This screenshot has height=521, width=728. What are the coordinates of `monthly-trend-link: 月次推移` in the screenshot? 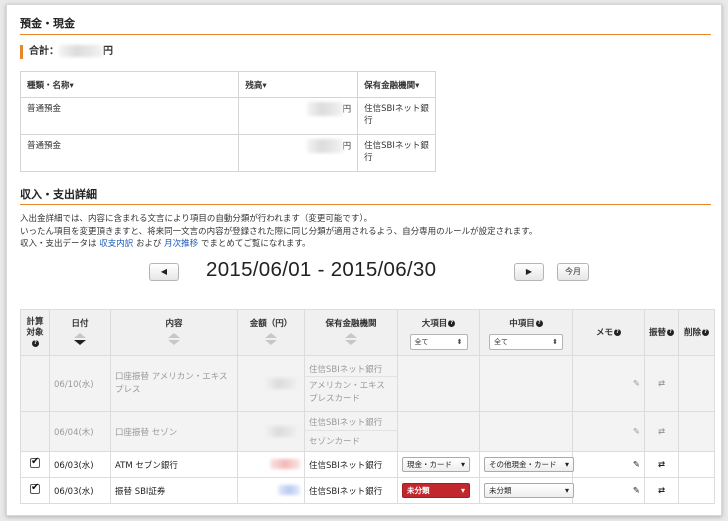 It's located at (181, 244).